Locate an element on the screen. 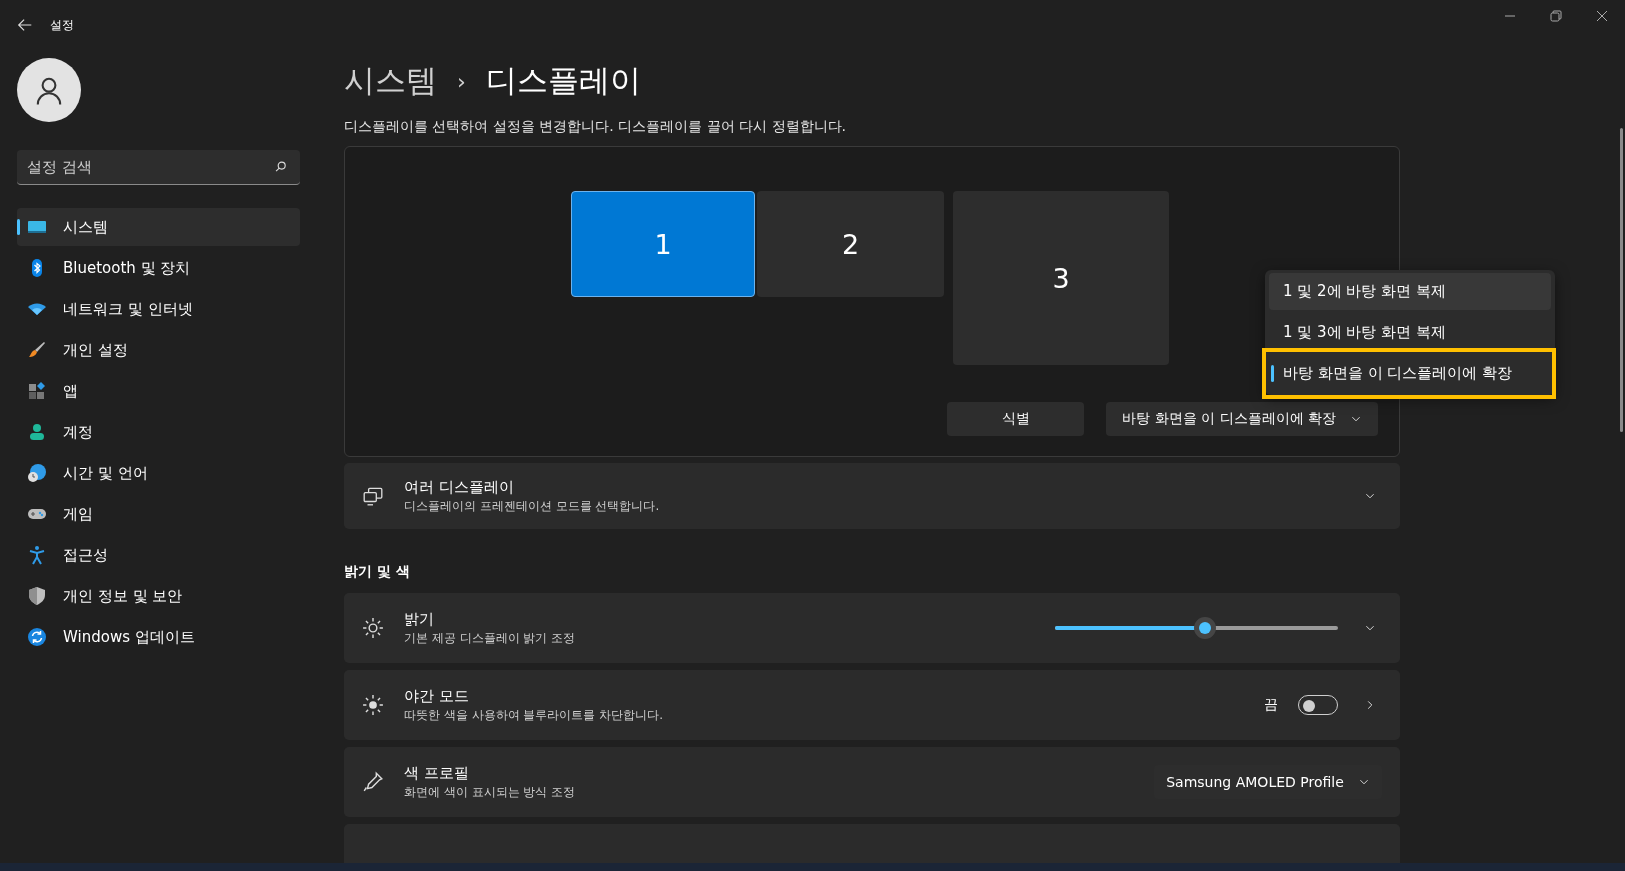  identify-button: 식별 is located at coordinates (1016, 419).